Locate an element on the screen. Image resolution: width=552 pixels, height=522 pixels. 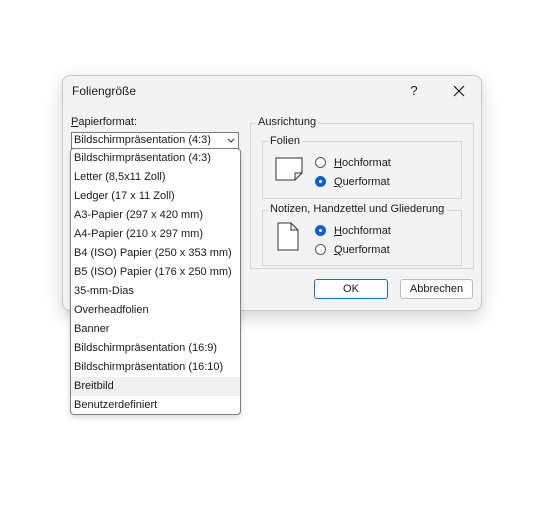
dropdown-item: Benutzerdefiniert is located at coordinates (155, 405).